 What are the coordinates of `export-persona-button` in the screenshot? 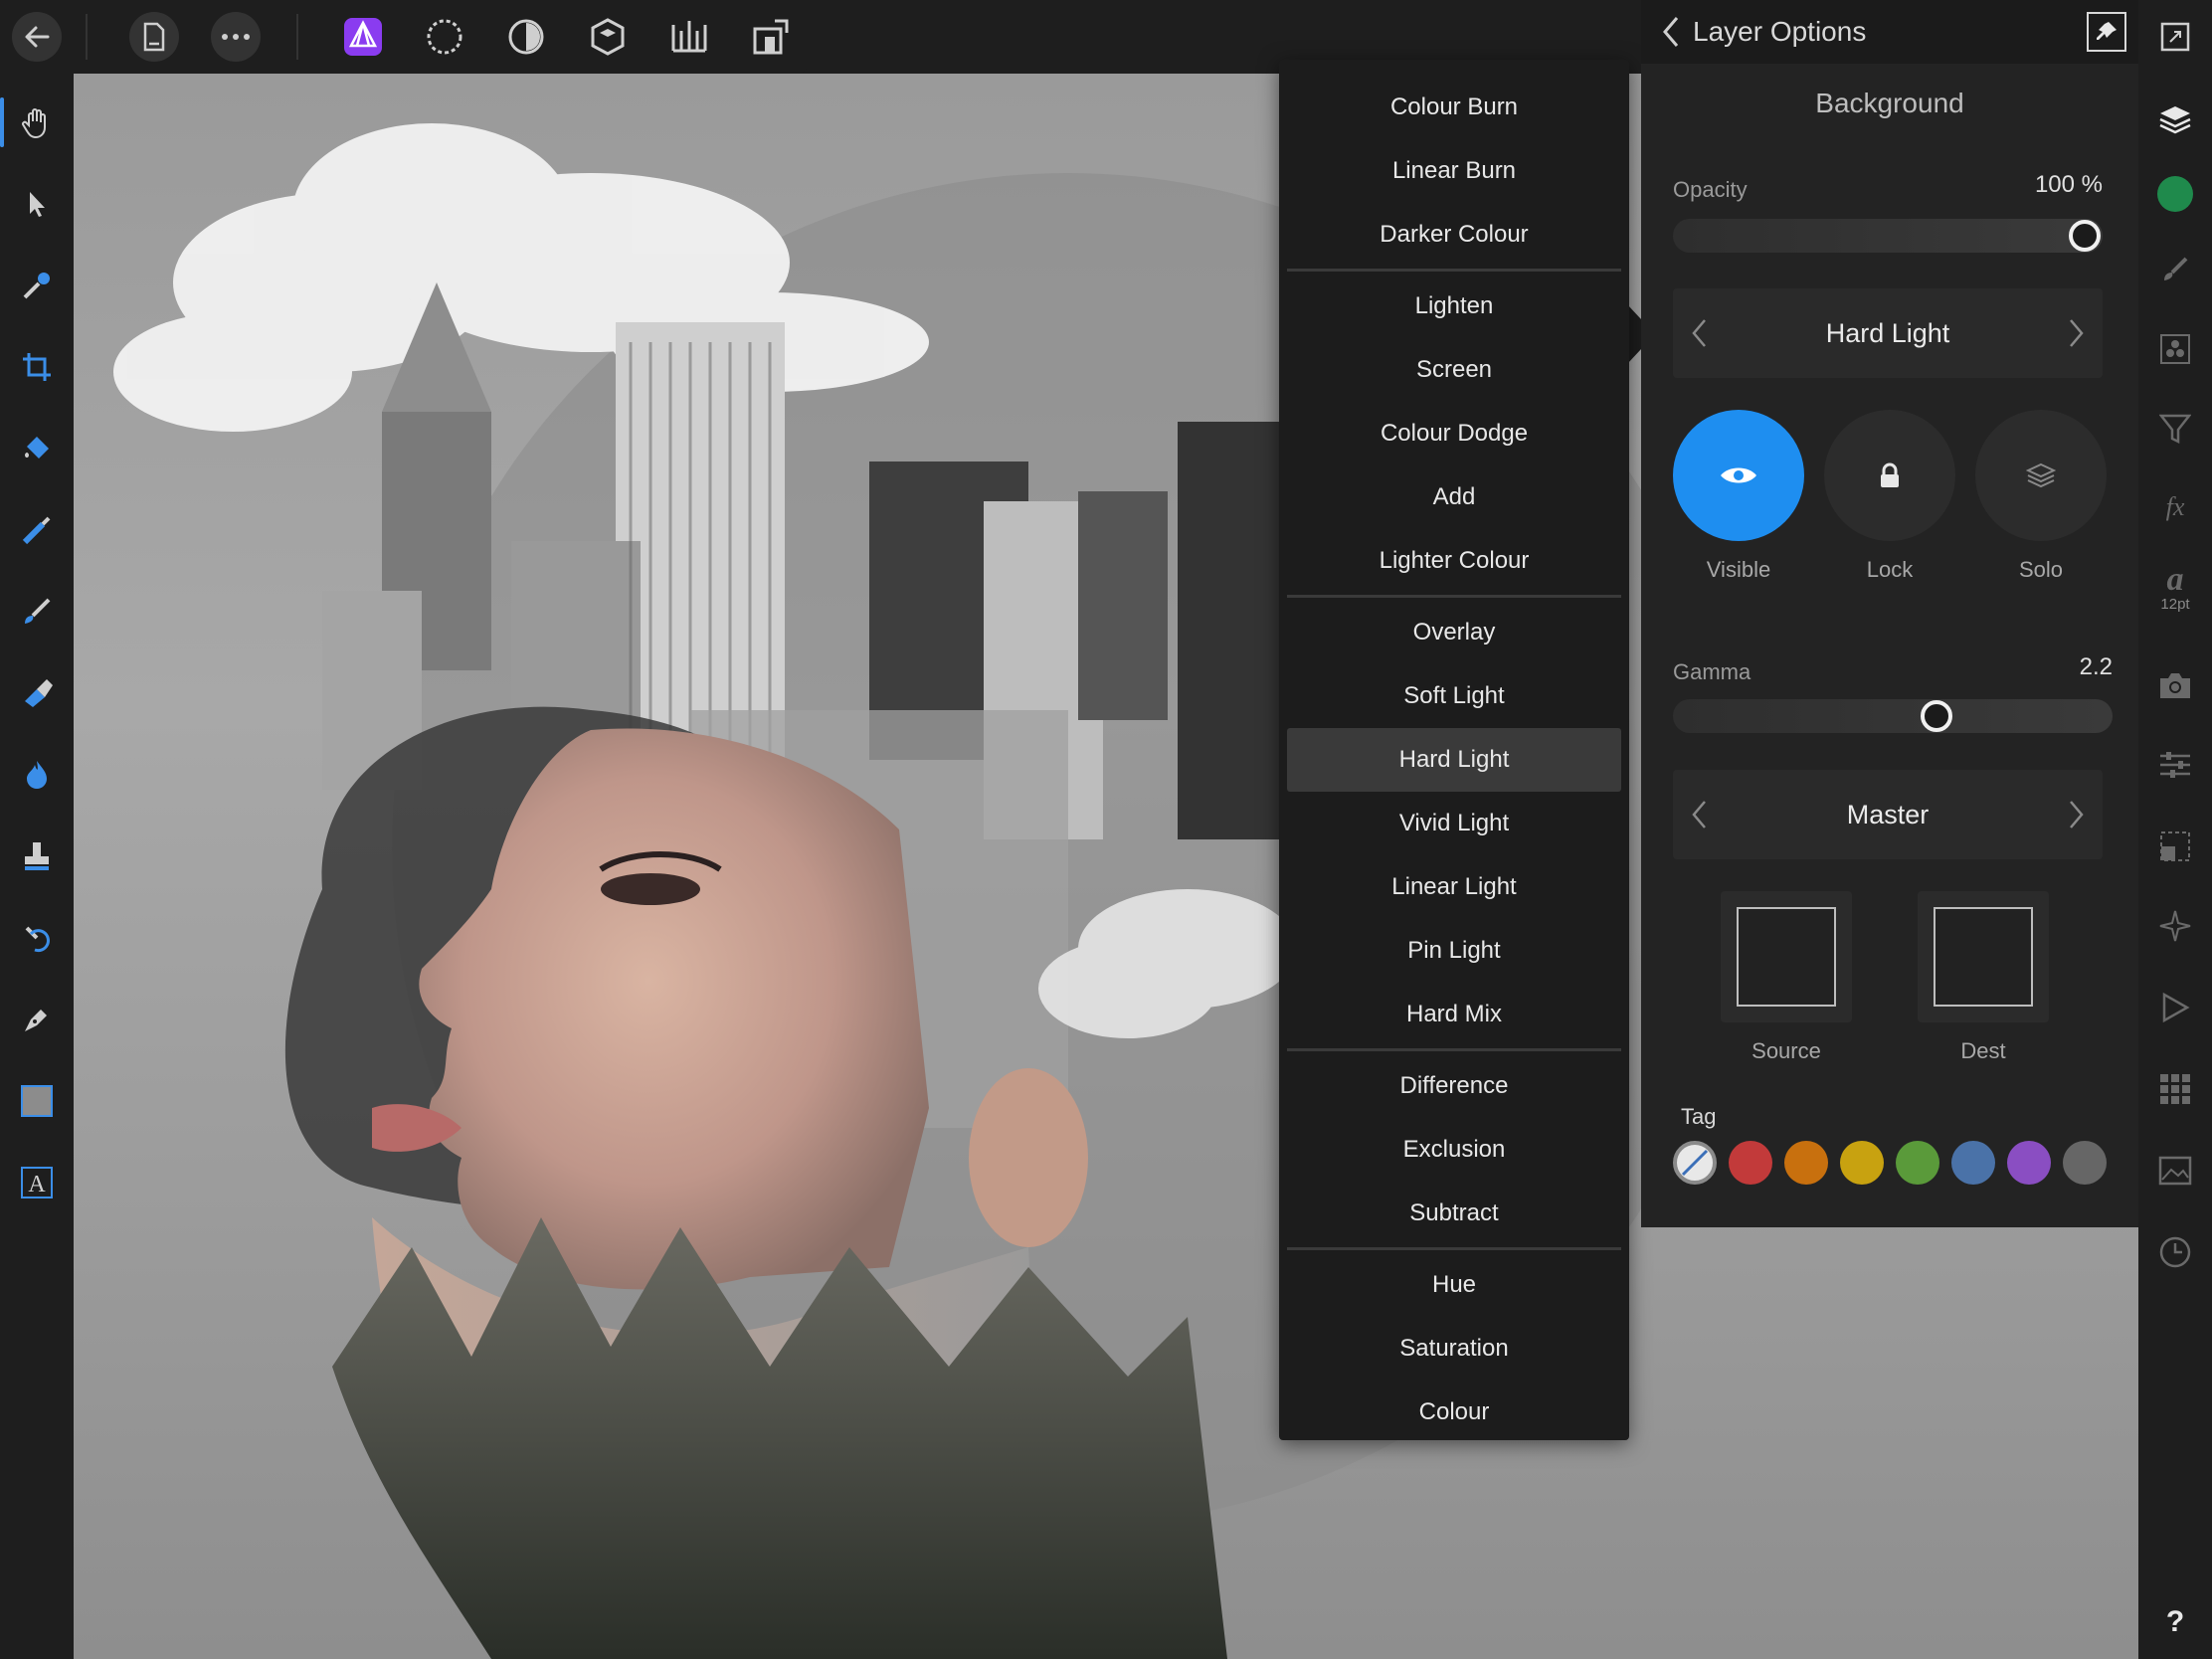 It's located at (689, 37).